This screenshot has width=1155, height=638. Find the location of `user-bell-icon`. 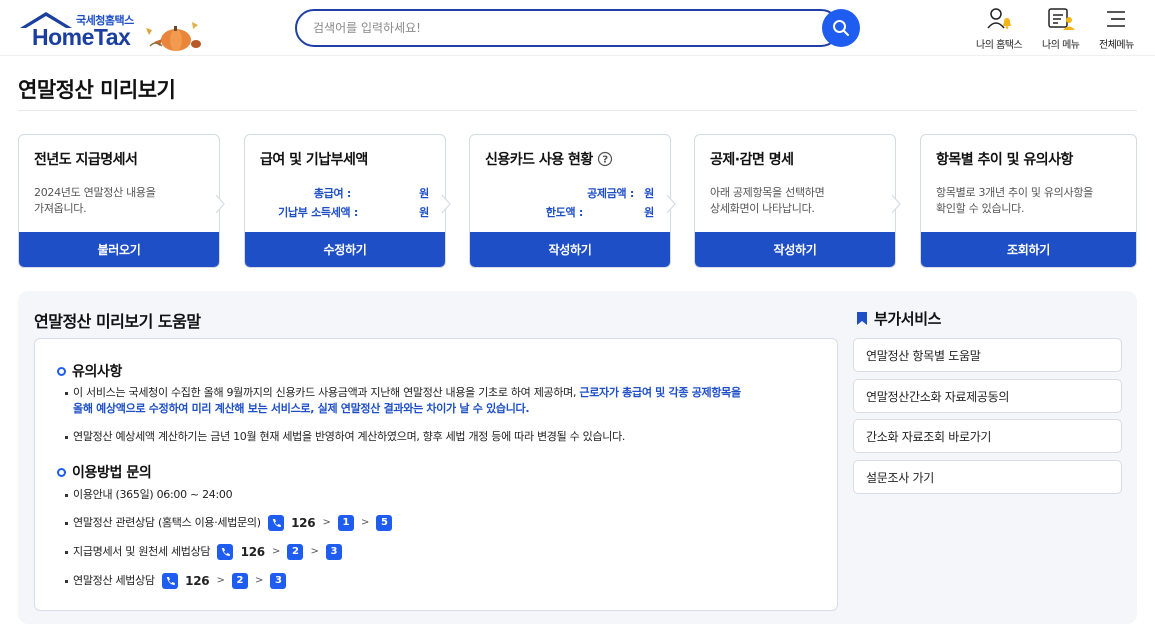

user-bell-icon is located at coordinates (999, 18).